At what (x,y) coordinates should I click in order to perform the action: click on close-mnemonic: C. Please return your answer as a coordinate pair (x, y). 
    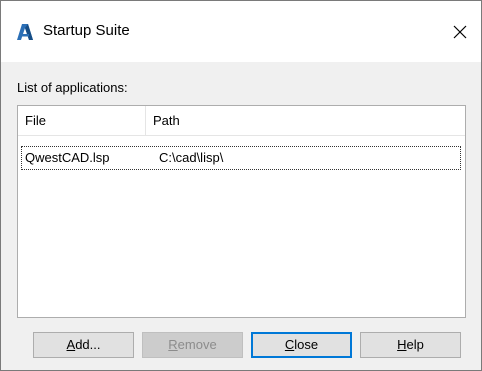
    Looking at the image, I should click on (289, 344).